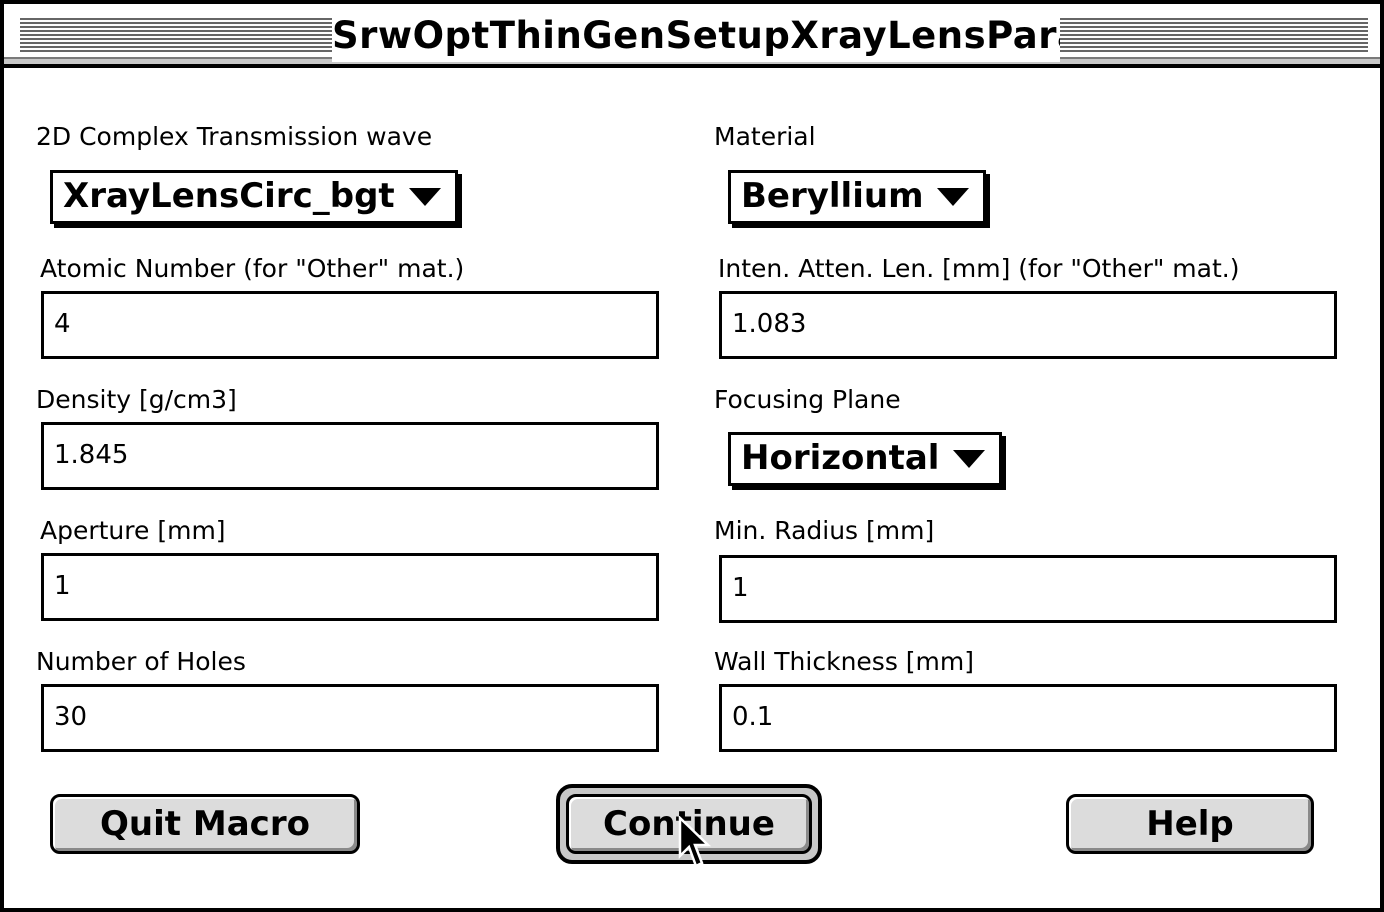 The height and width of the screenshot is (912, 1384). I want to click on wall-thickness-label: Wall Thickness [mm], so click(844, 661).